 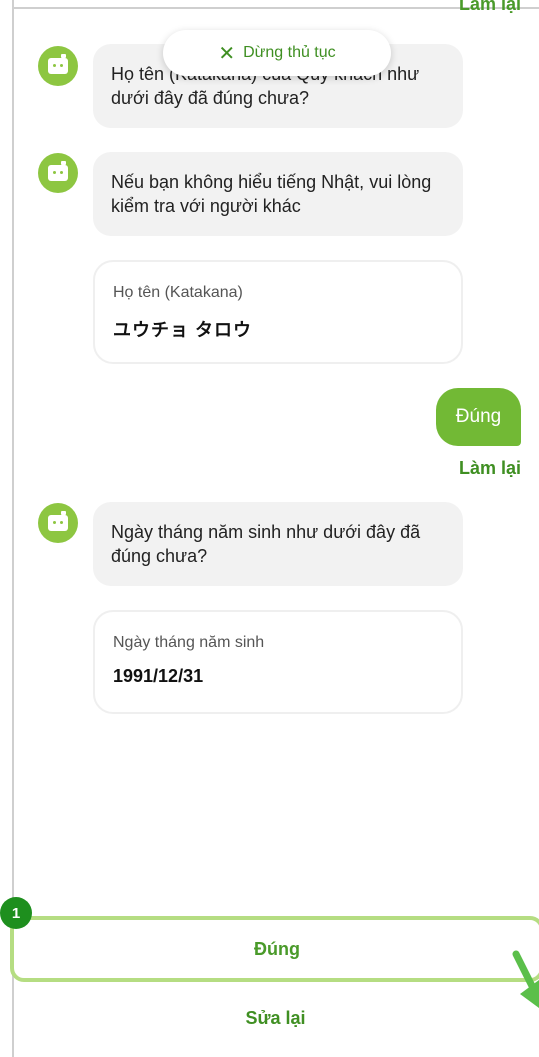 I want to click on card-value: 1991/12/31, so click(x=158, y=676).